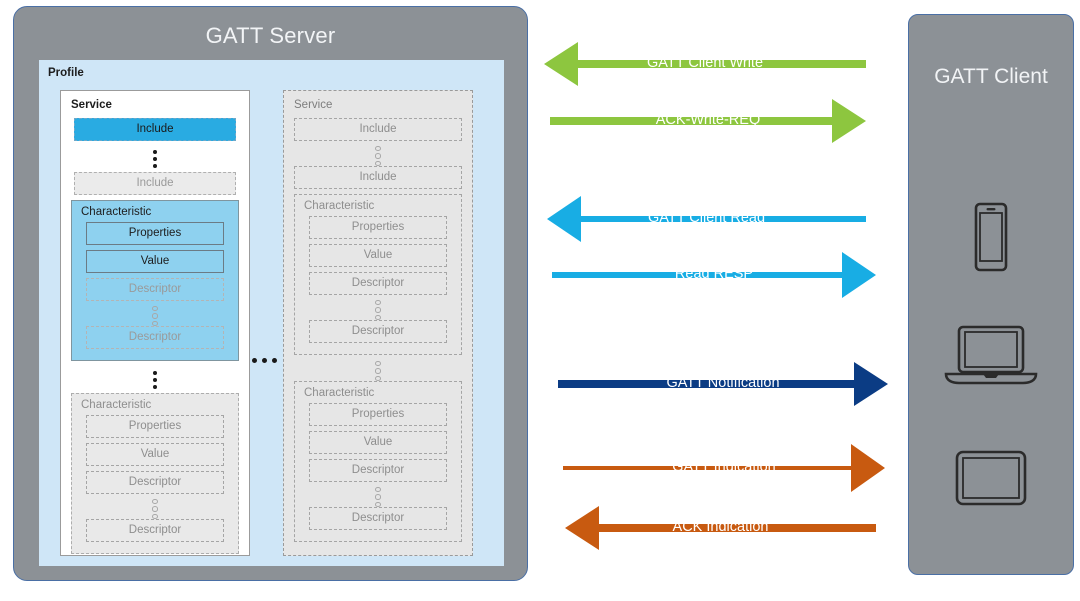 The image size is (1080, 601). I want to click on arrow-label: GATT Client Read, so click(706, 218).